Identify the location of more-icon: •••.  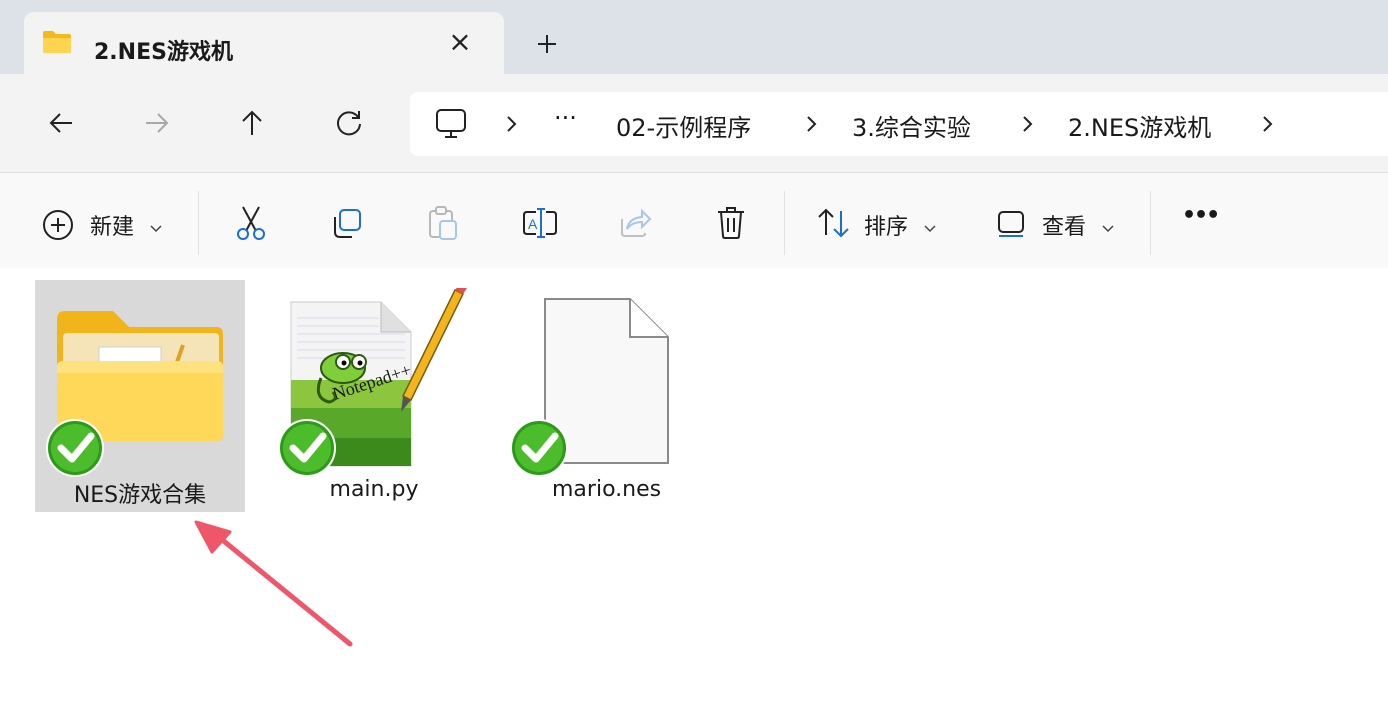
(1201, 215).